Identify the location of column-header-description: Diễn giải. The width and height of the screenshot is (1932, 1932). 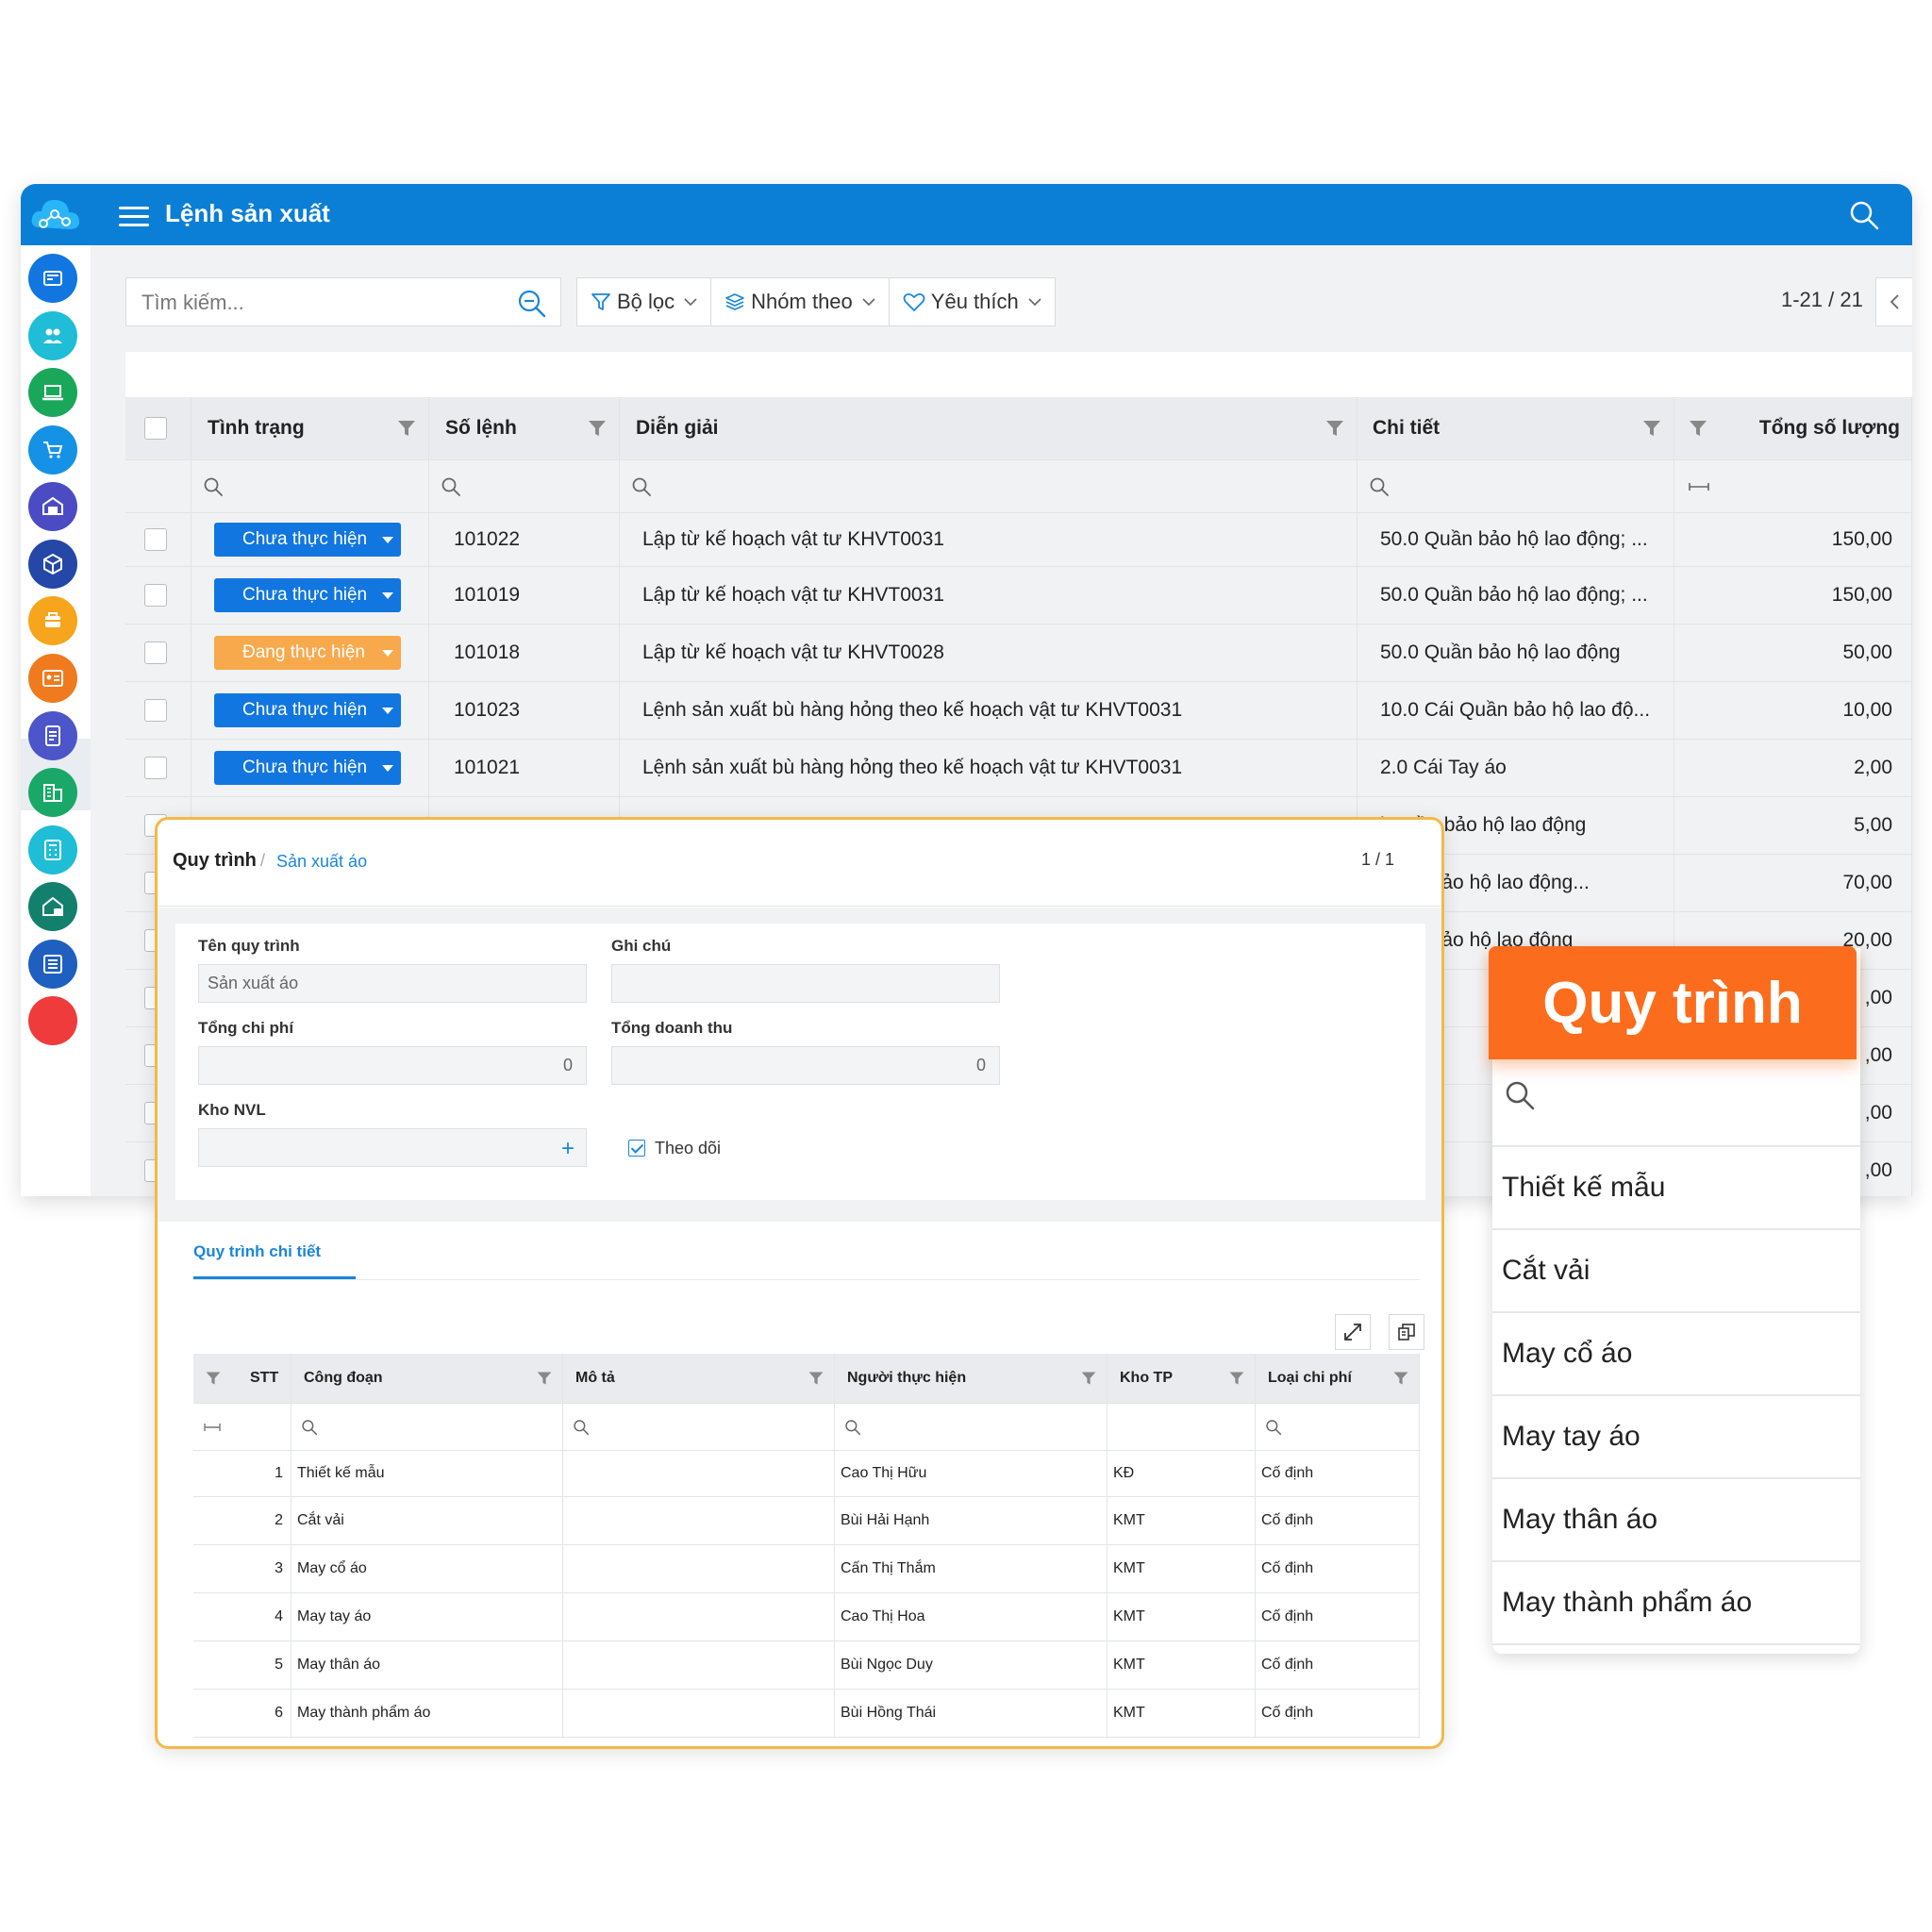
(989, 428).